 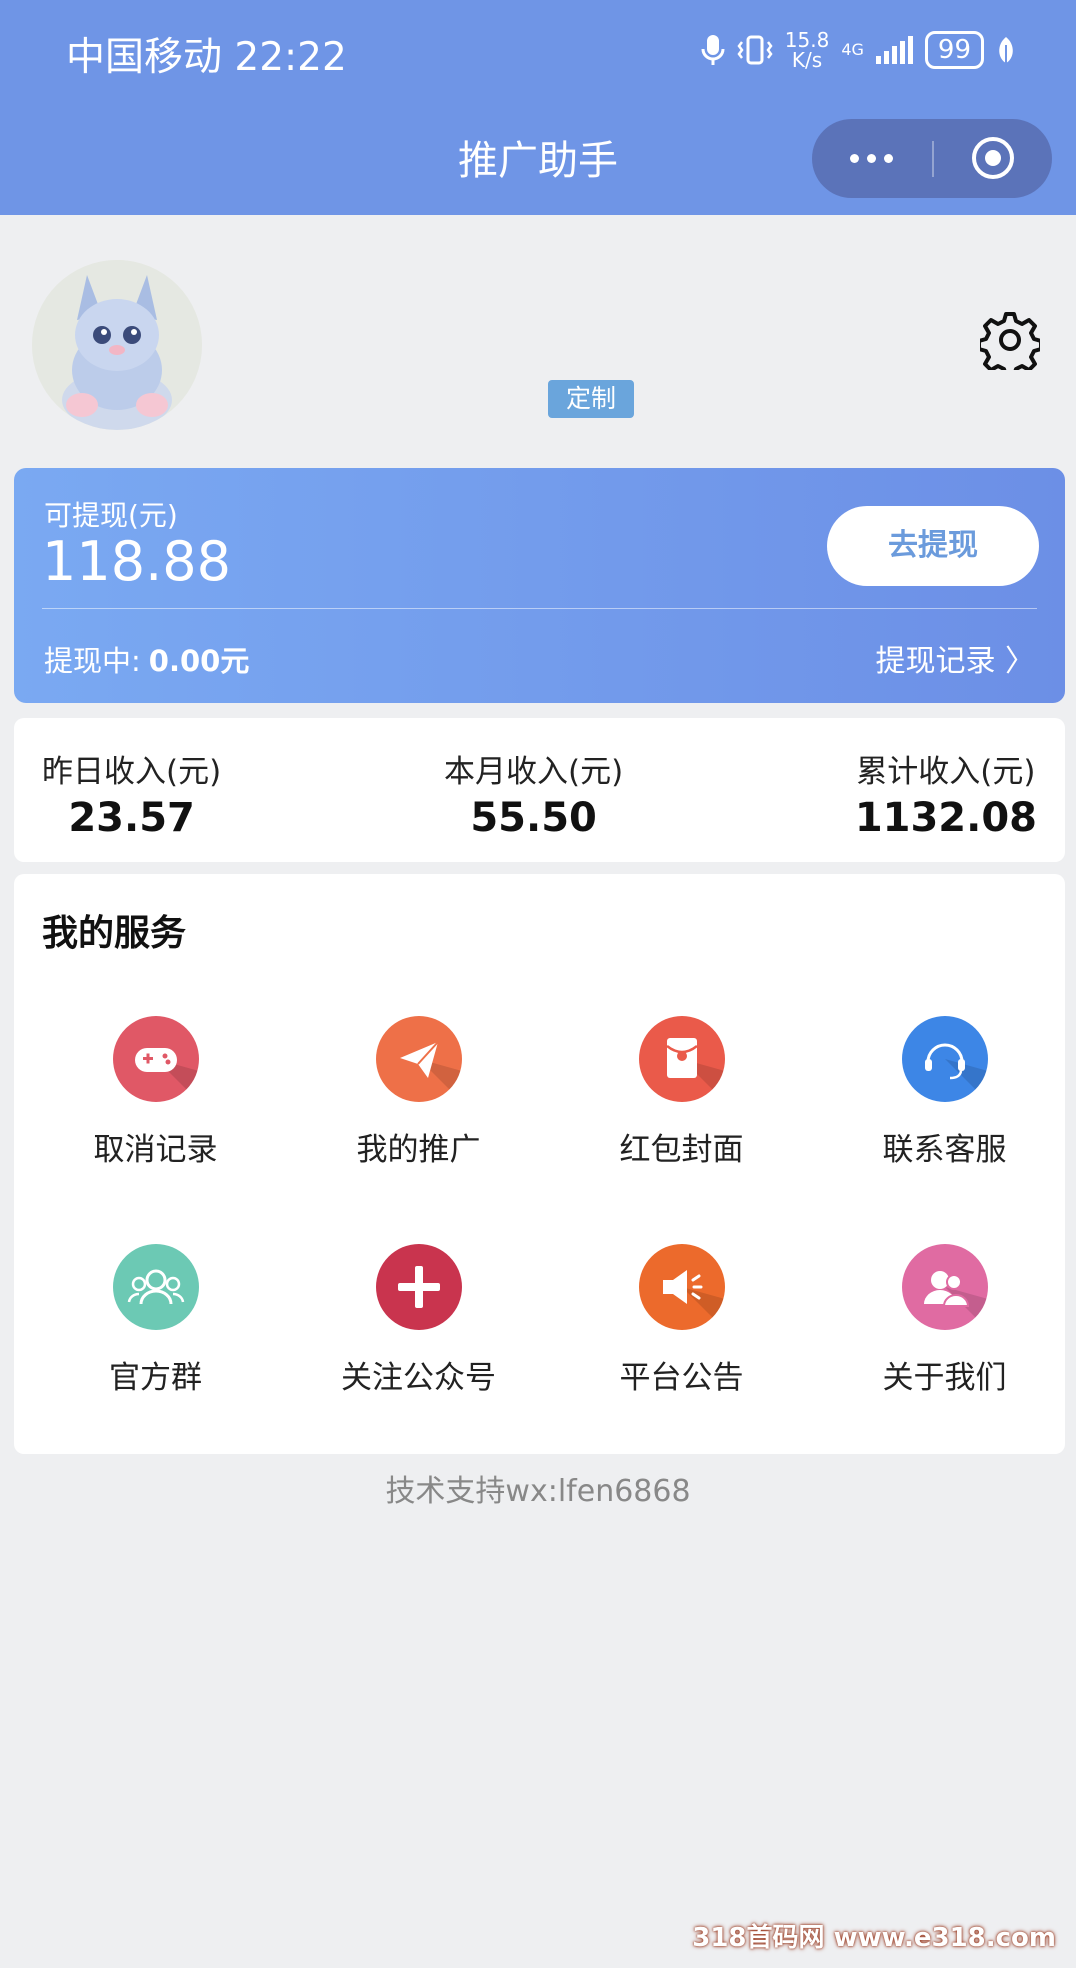 I want to click on microphone-icon, so click(x=713, y=50).